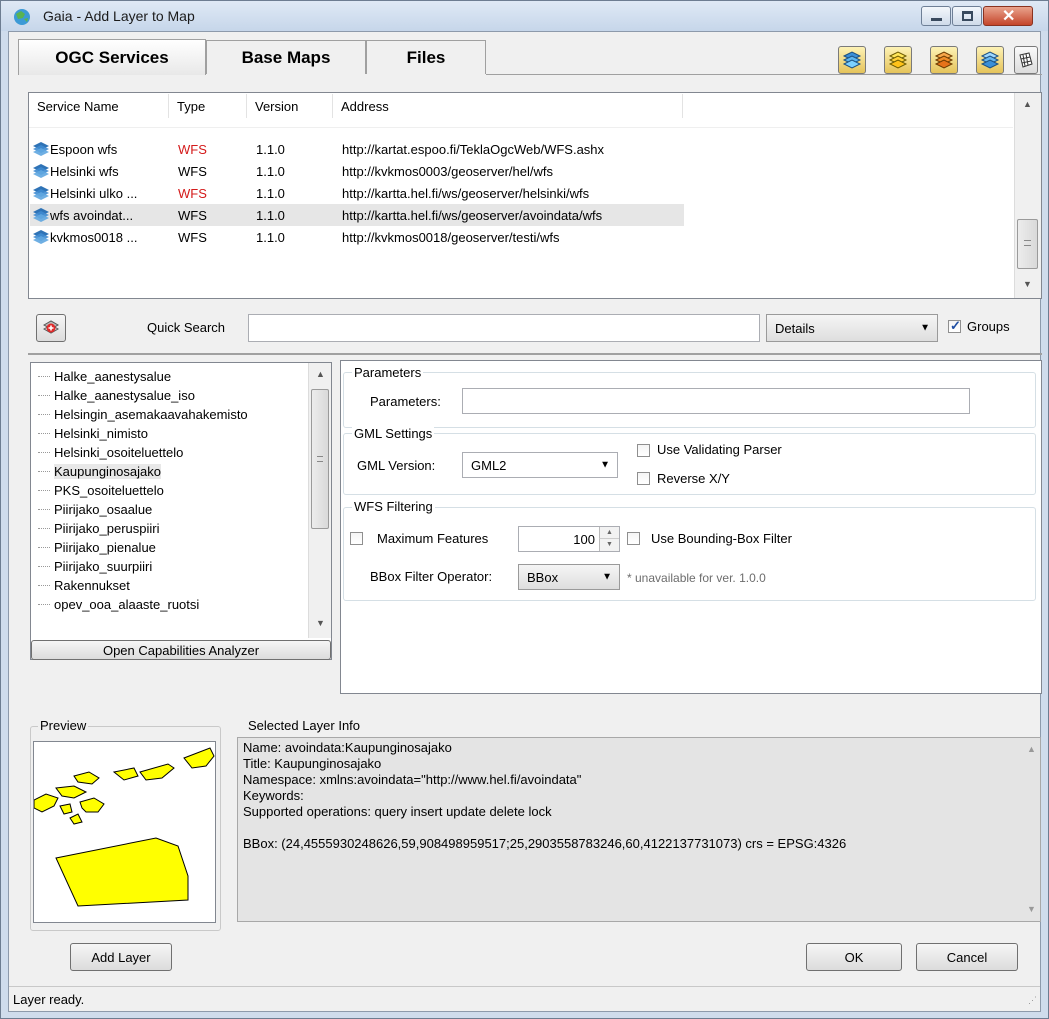 The height and width of the screenshot is (1019, 1049). What do you see at coordinates (1026, 60) in the screenshot?
I see `other-layers-icon` at bounding box center [1026, 60].